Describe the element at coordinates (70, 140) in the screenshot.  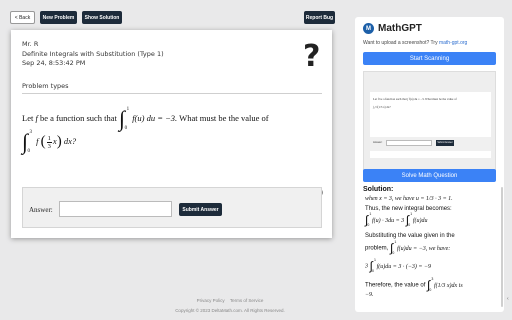
I see `integral-2-tail: dx?` at that location.